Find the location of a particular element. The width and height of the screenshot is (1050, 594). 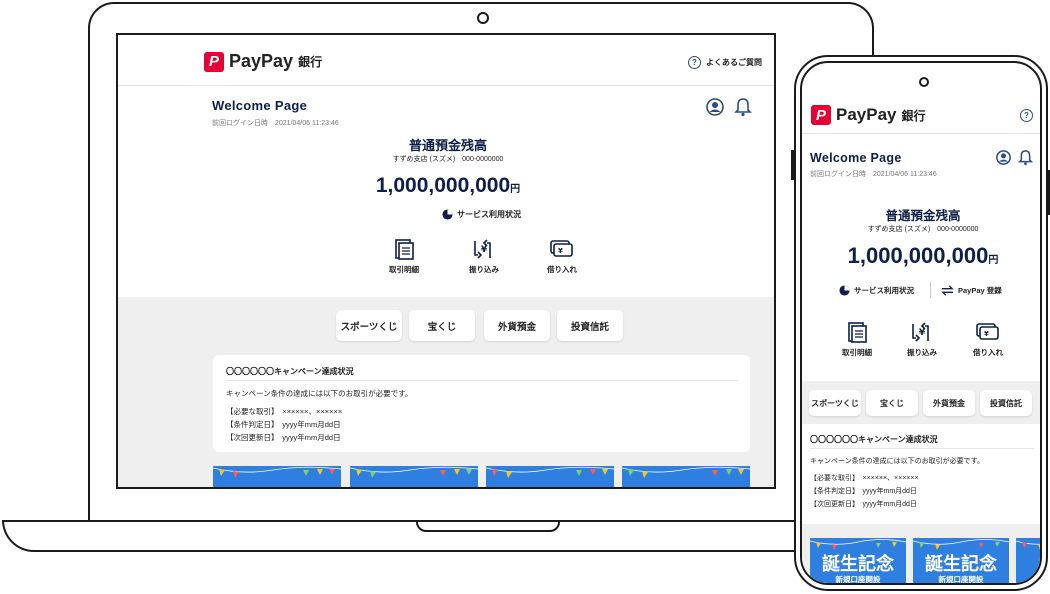

birthday-banner-2: 誕生記念 新規口座開設 is located at coordinates (961, 561).